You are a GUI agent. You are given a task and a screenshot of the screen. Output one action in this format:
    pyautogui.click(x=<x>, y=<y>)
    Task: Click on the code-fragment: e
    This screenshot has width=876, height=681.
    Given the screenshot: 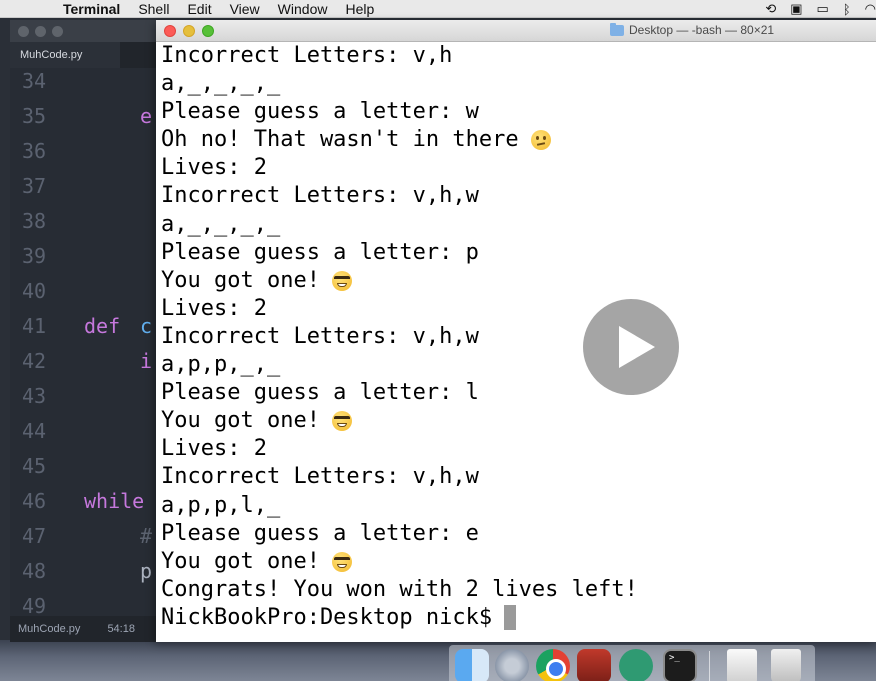 What is the action you would take?
    pyautogui.click(x=146, y=116)
    